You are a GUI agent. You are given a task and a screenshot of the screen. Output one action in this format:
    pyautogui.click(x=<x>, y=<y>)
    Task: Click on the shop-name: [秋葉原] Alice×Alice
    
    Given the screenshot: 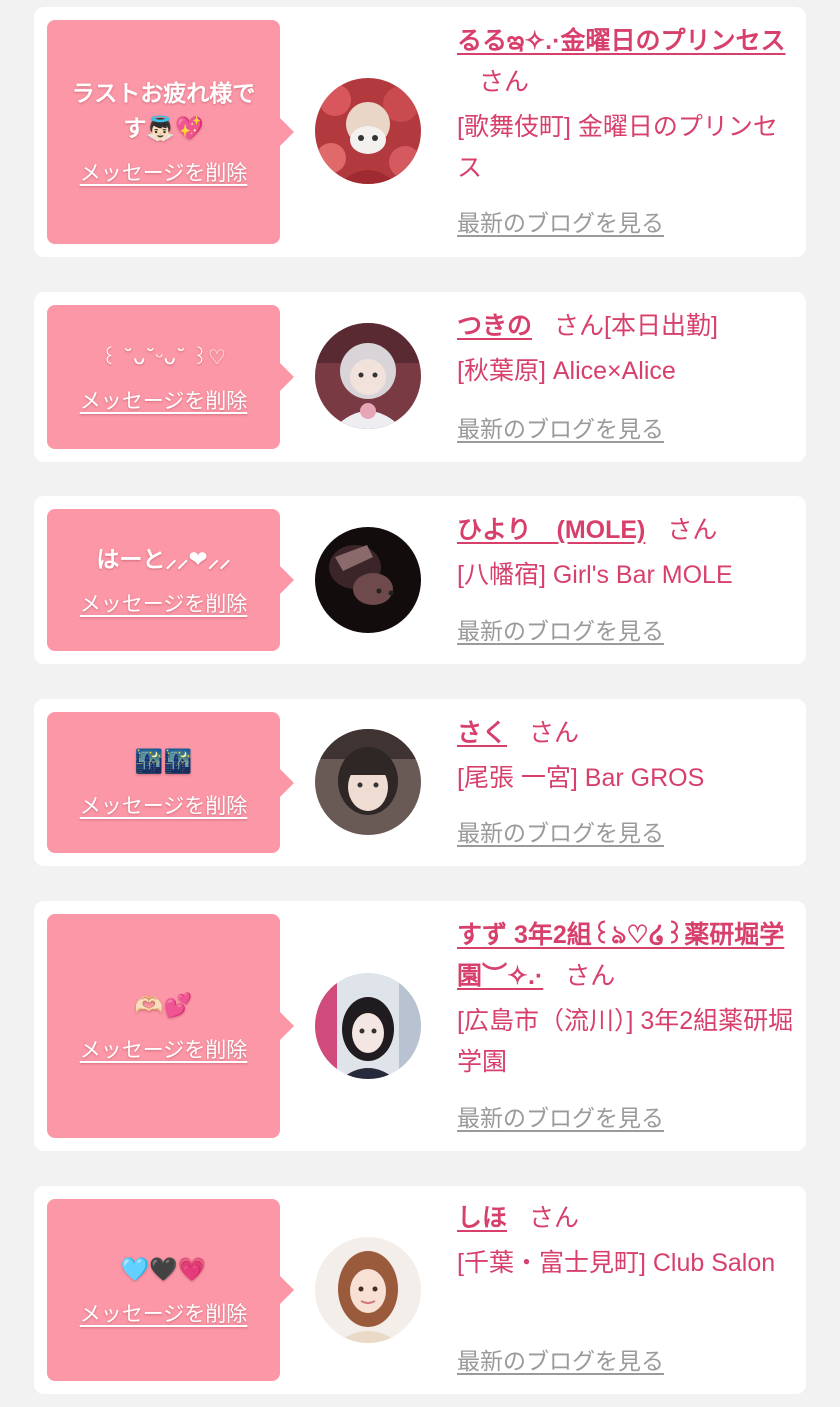 What is the action you would take?
    pyautogui.click(x=566, y=371)
    